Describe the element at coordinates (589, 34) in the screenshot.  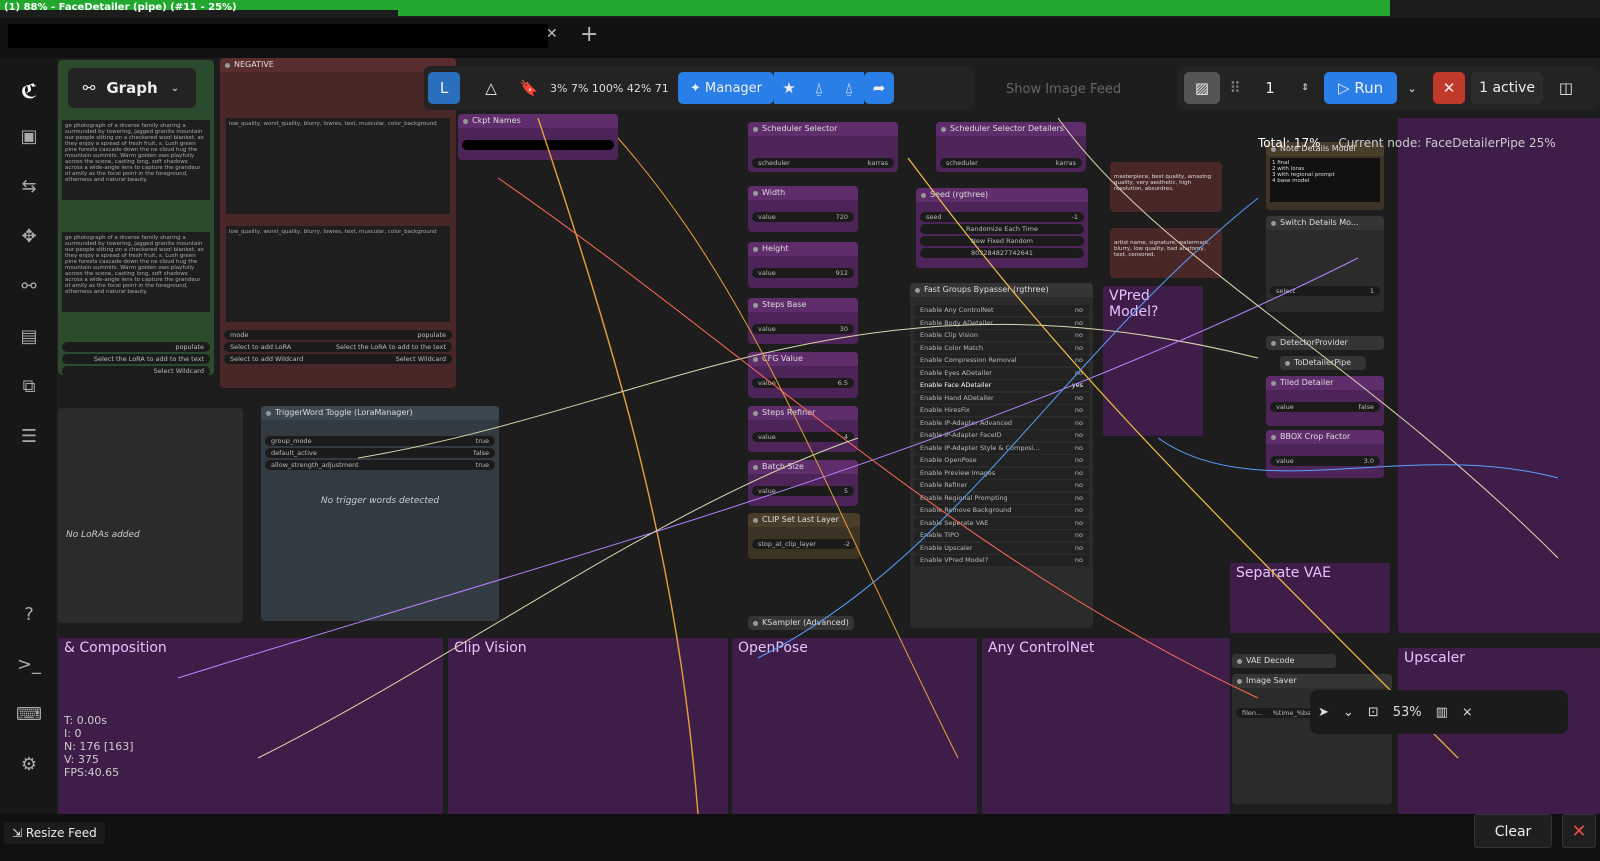
I see `add-tab-icon: +` at that location.